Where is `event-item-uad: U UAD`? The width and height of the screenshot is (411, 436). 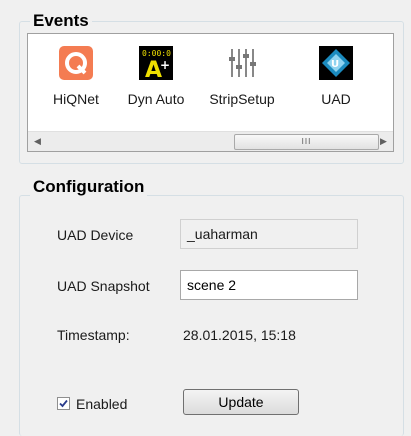
event-item-uad: U UAD is located at coordinates (336, 76).